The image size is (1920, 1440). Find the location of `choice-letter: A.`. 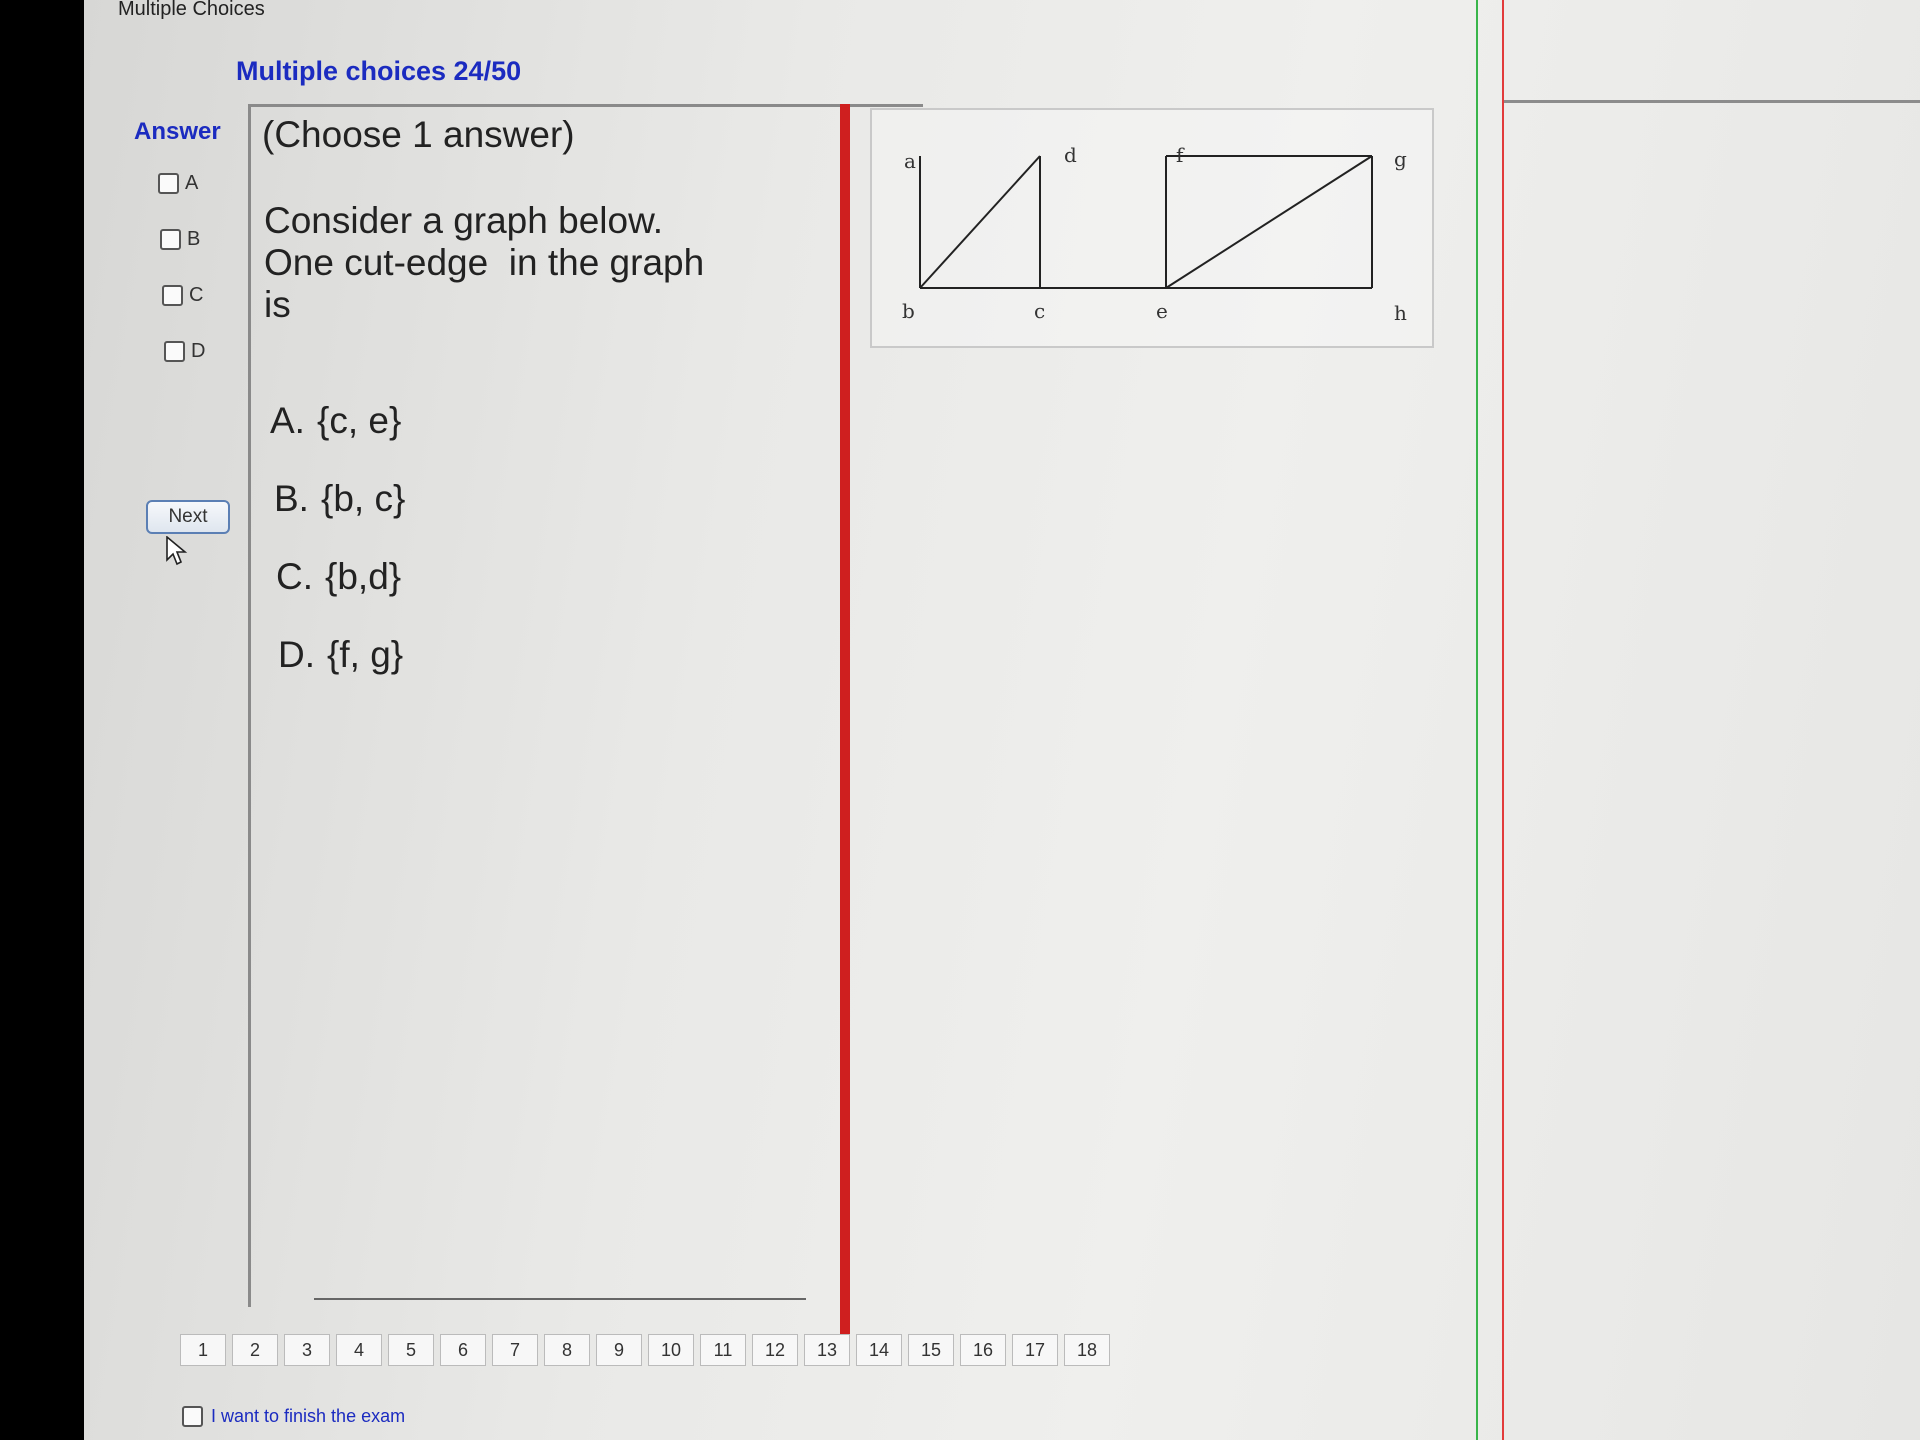

choice-letter: A. is located at coordinates (287, 420).